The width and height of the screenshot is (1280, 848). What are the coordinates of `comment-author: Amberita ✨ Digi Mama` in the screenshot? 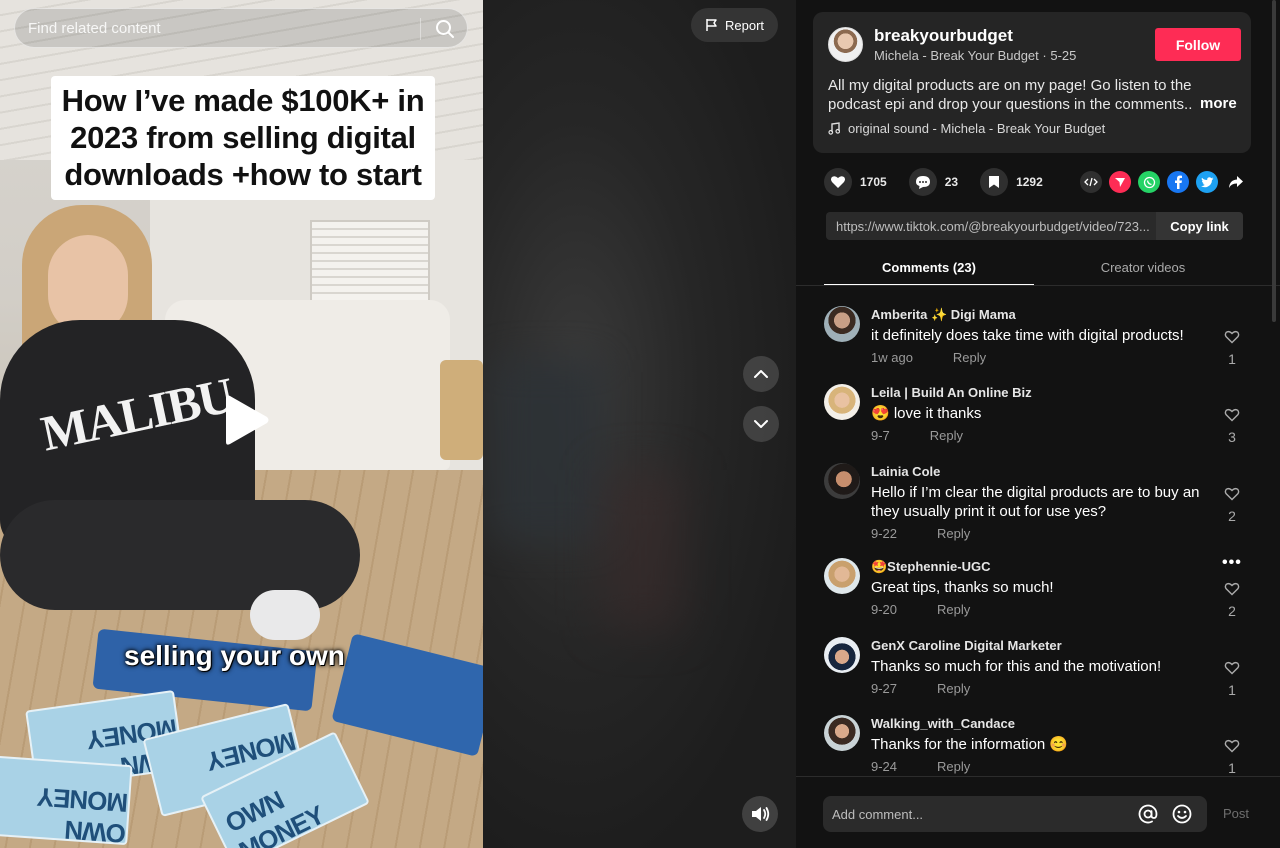 It's located at (943, 315).